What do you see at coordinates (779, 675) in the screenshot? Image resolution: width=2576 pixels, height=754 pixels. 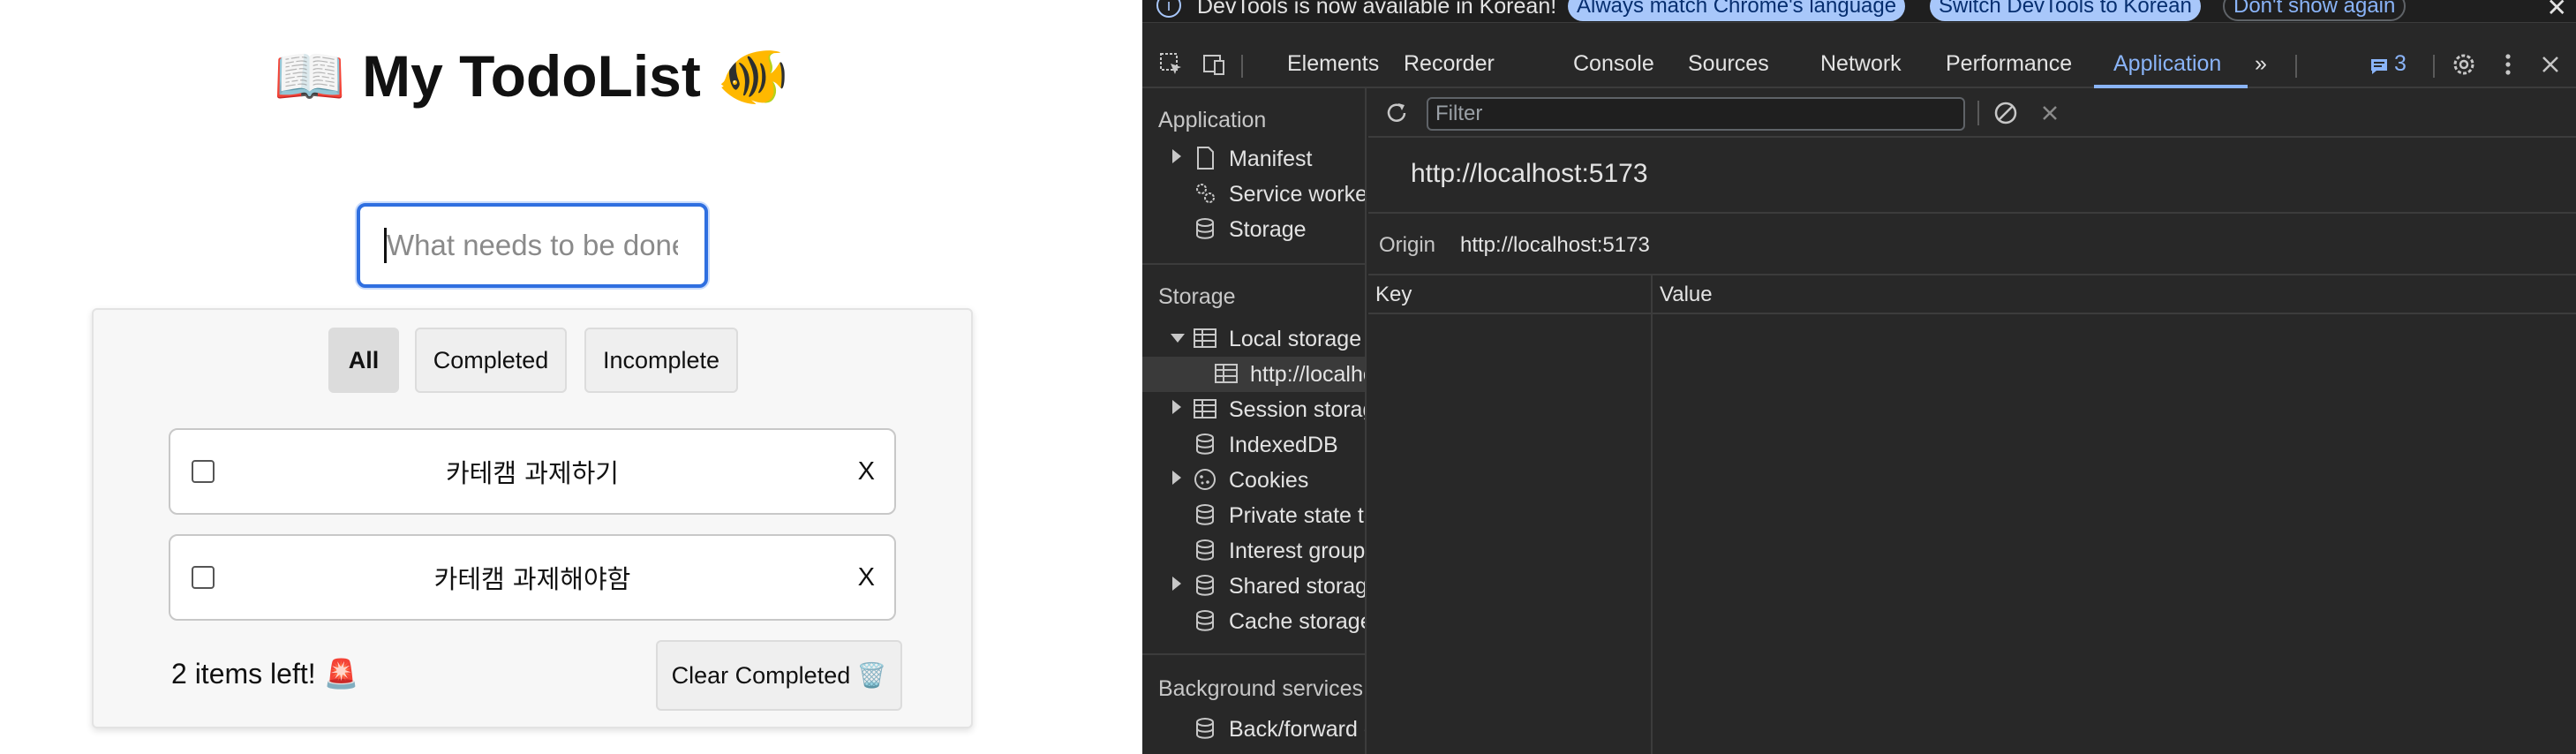 I see `clear-completed-button: Clear Completed 🗑️` at bounding box center [779, 675].